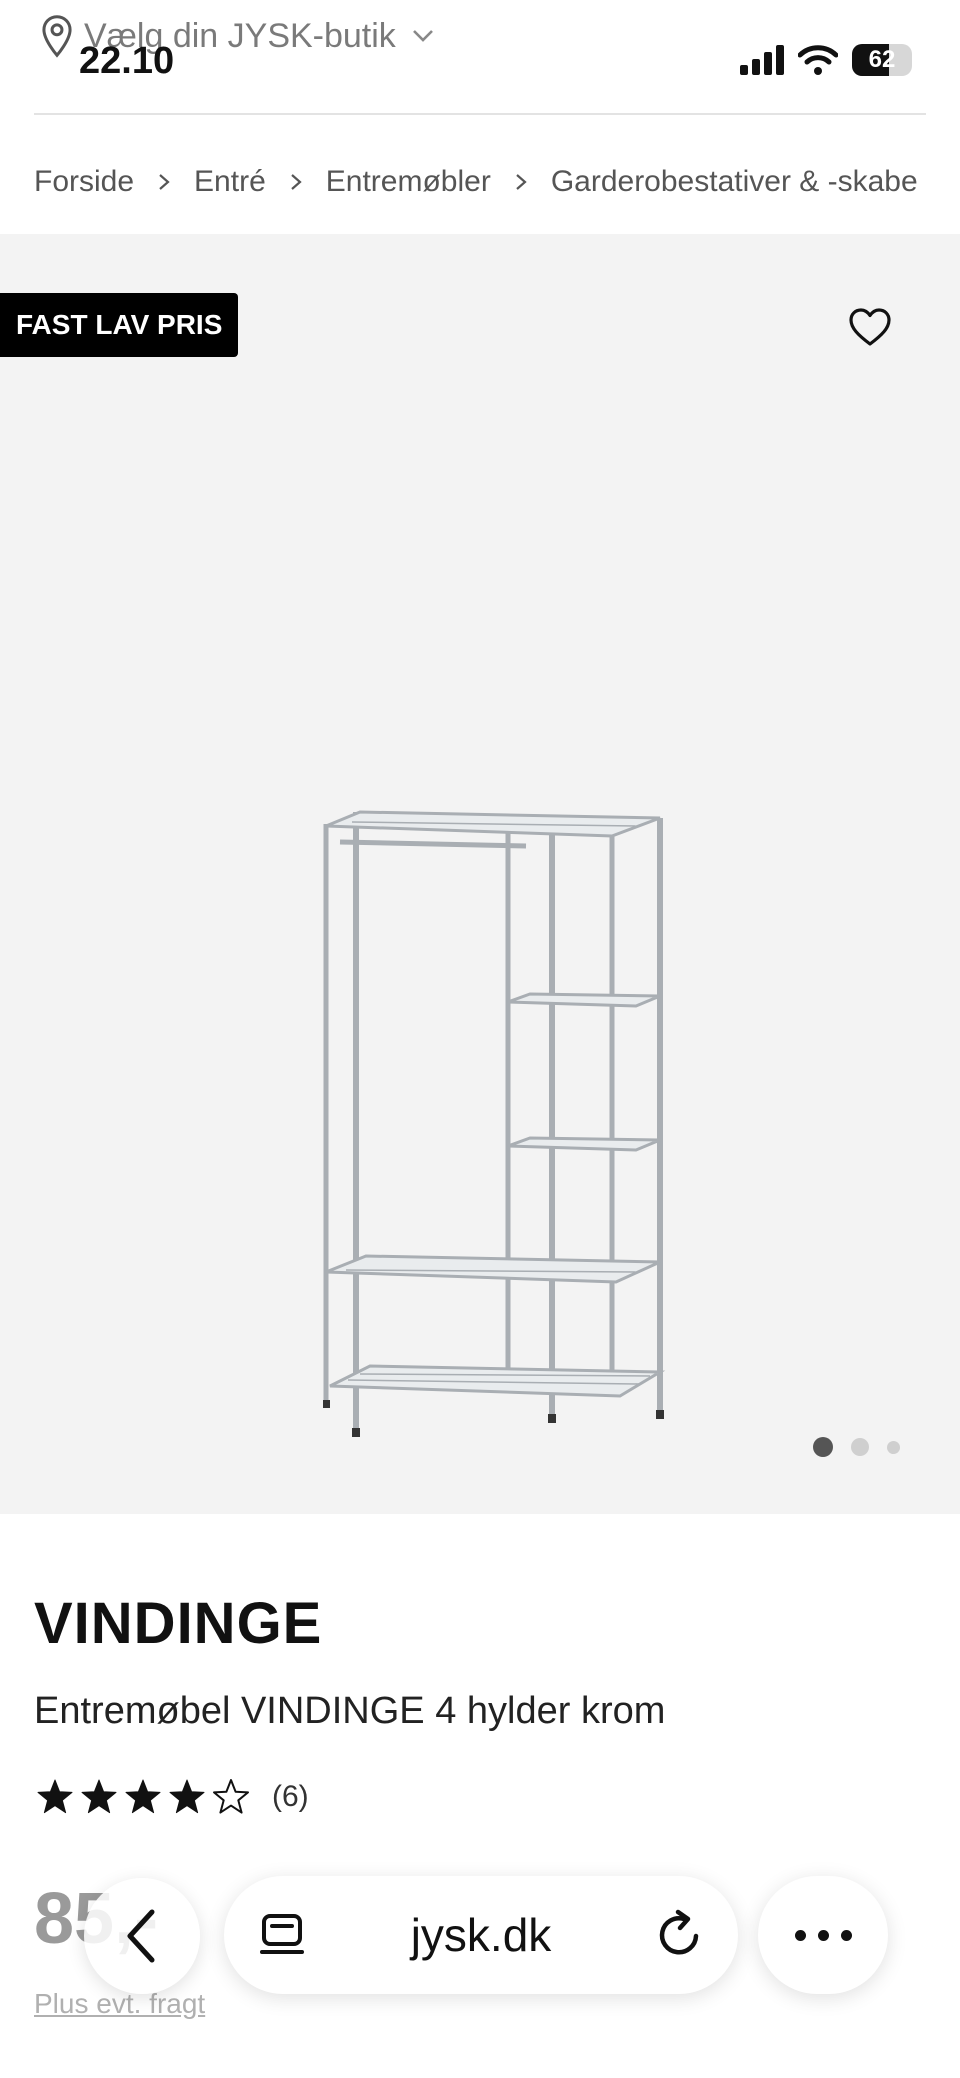  I want to click on wifi-icon, so click(818, 60).